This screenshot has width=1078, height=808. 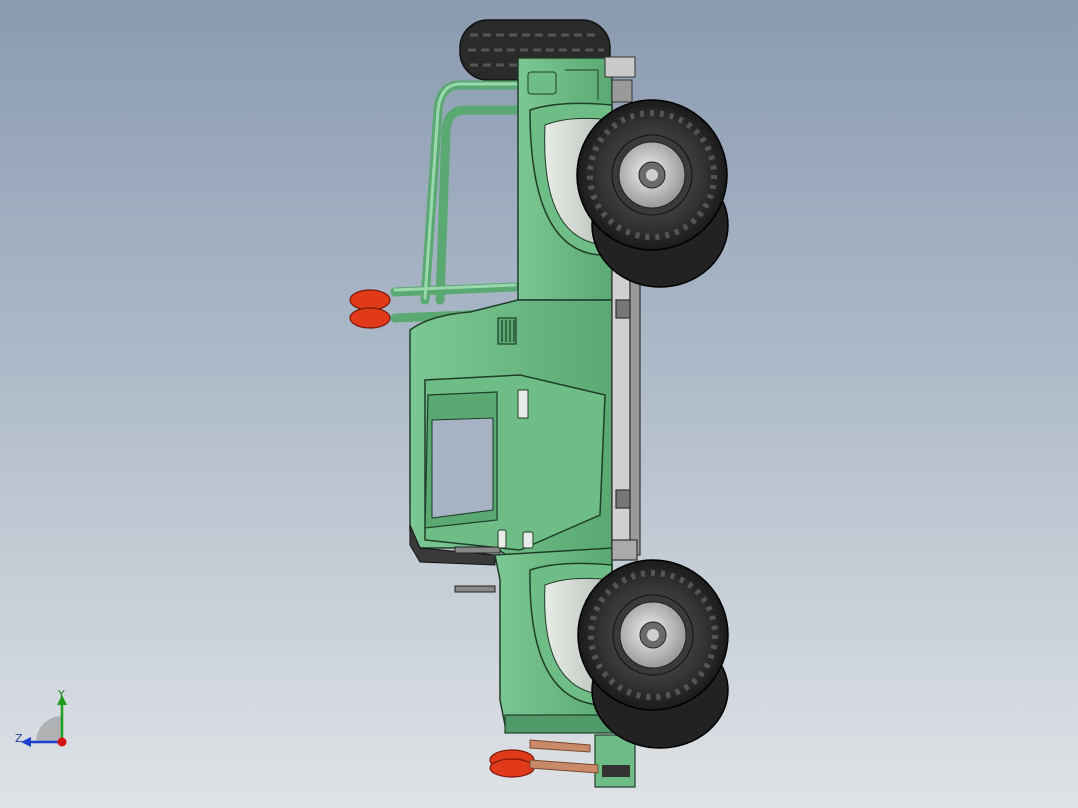 What do you see at coordinates (61, 694) in the screenshot?
I see `triad-y-label: Y` at bounding box center [61, 694].